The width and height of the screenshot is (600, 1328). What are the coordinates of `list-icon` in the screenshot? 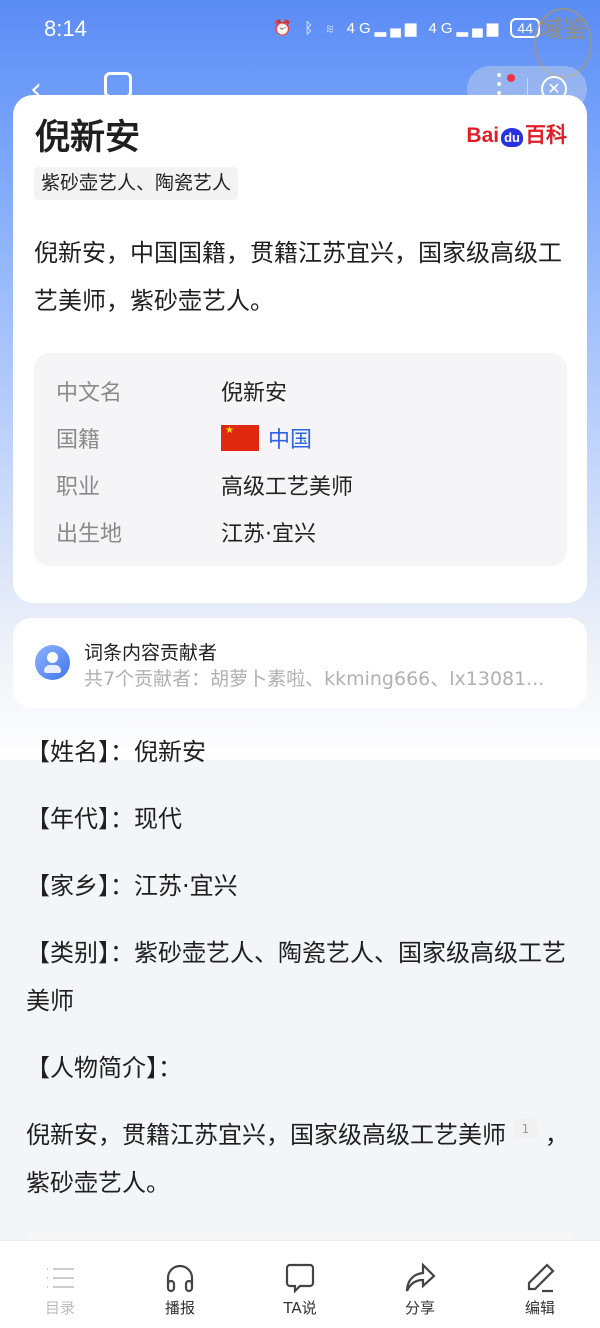 It's located at (60, 1278).